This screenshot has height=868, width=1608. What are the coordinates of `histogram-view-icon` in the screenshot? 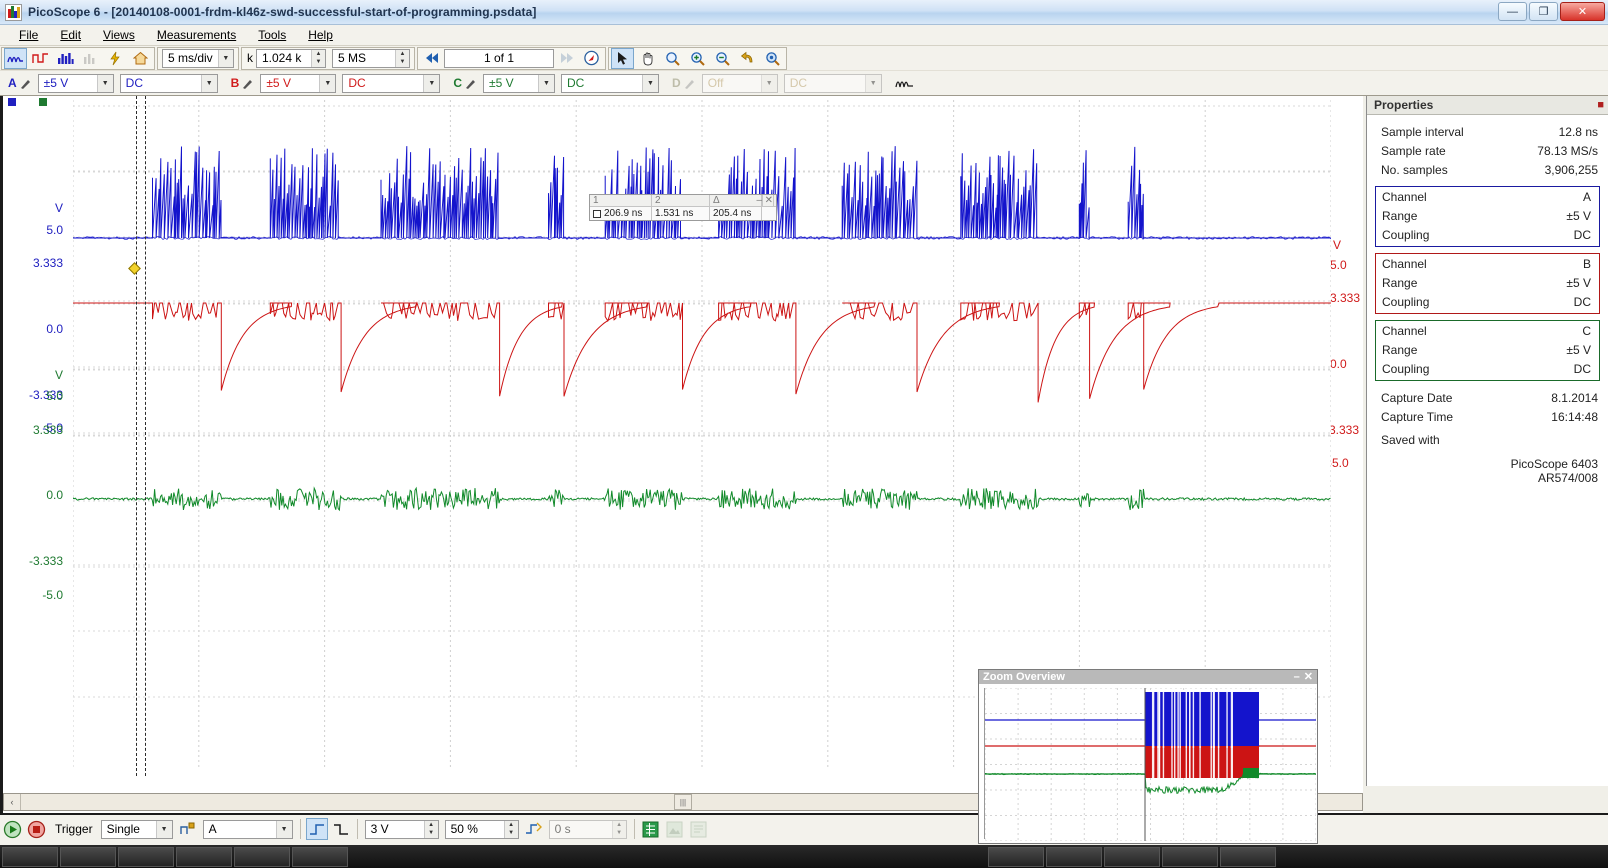 It's located at (65, 58).